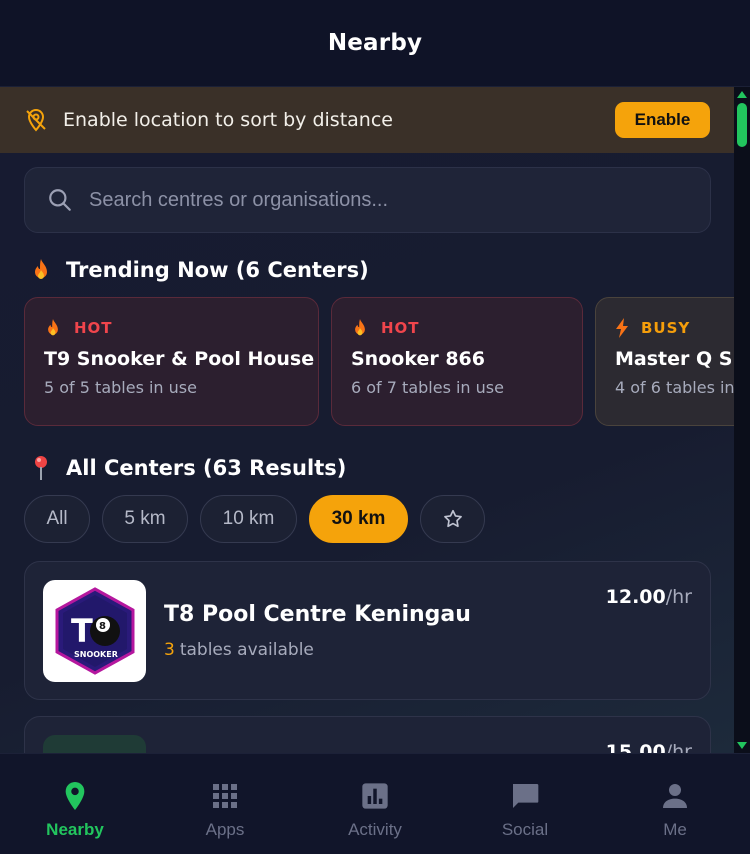 This screenshot has height=854, width=750. I want to click on svg-text: 8, so click(102, 626).